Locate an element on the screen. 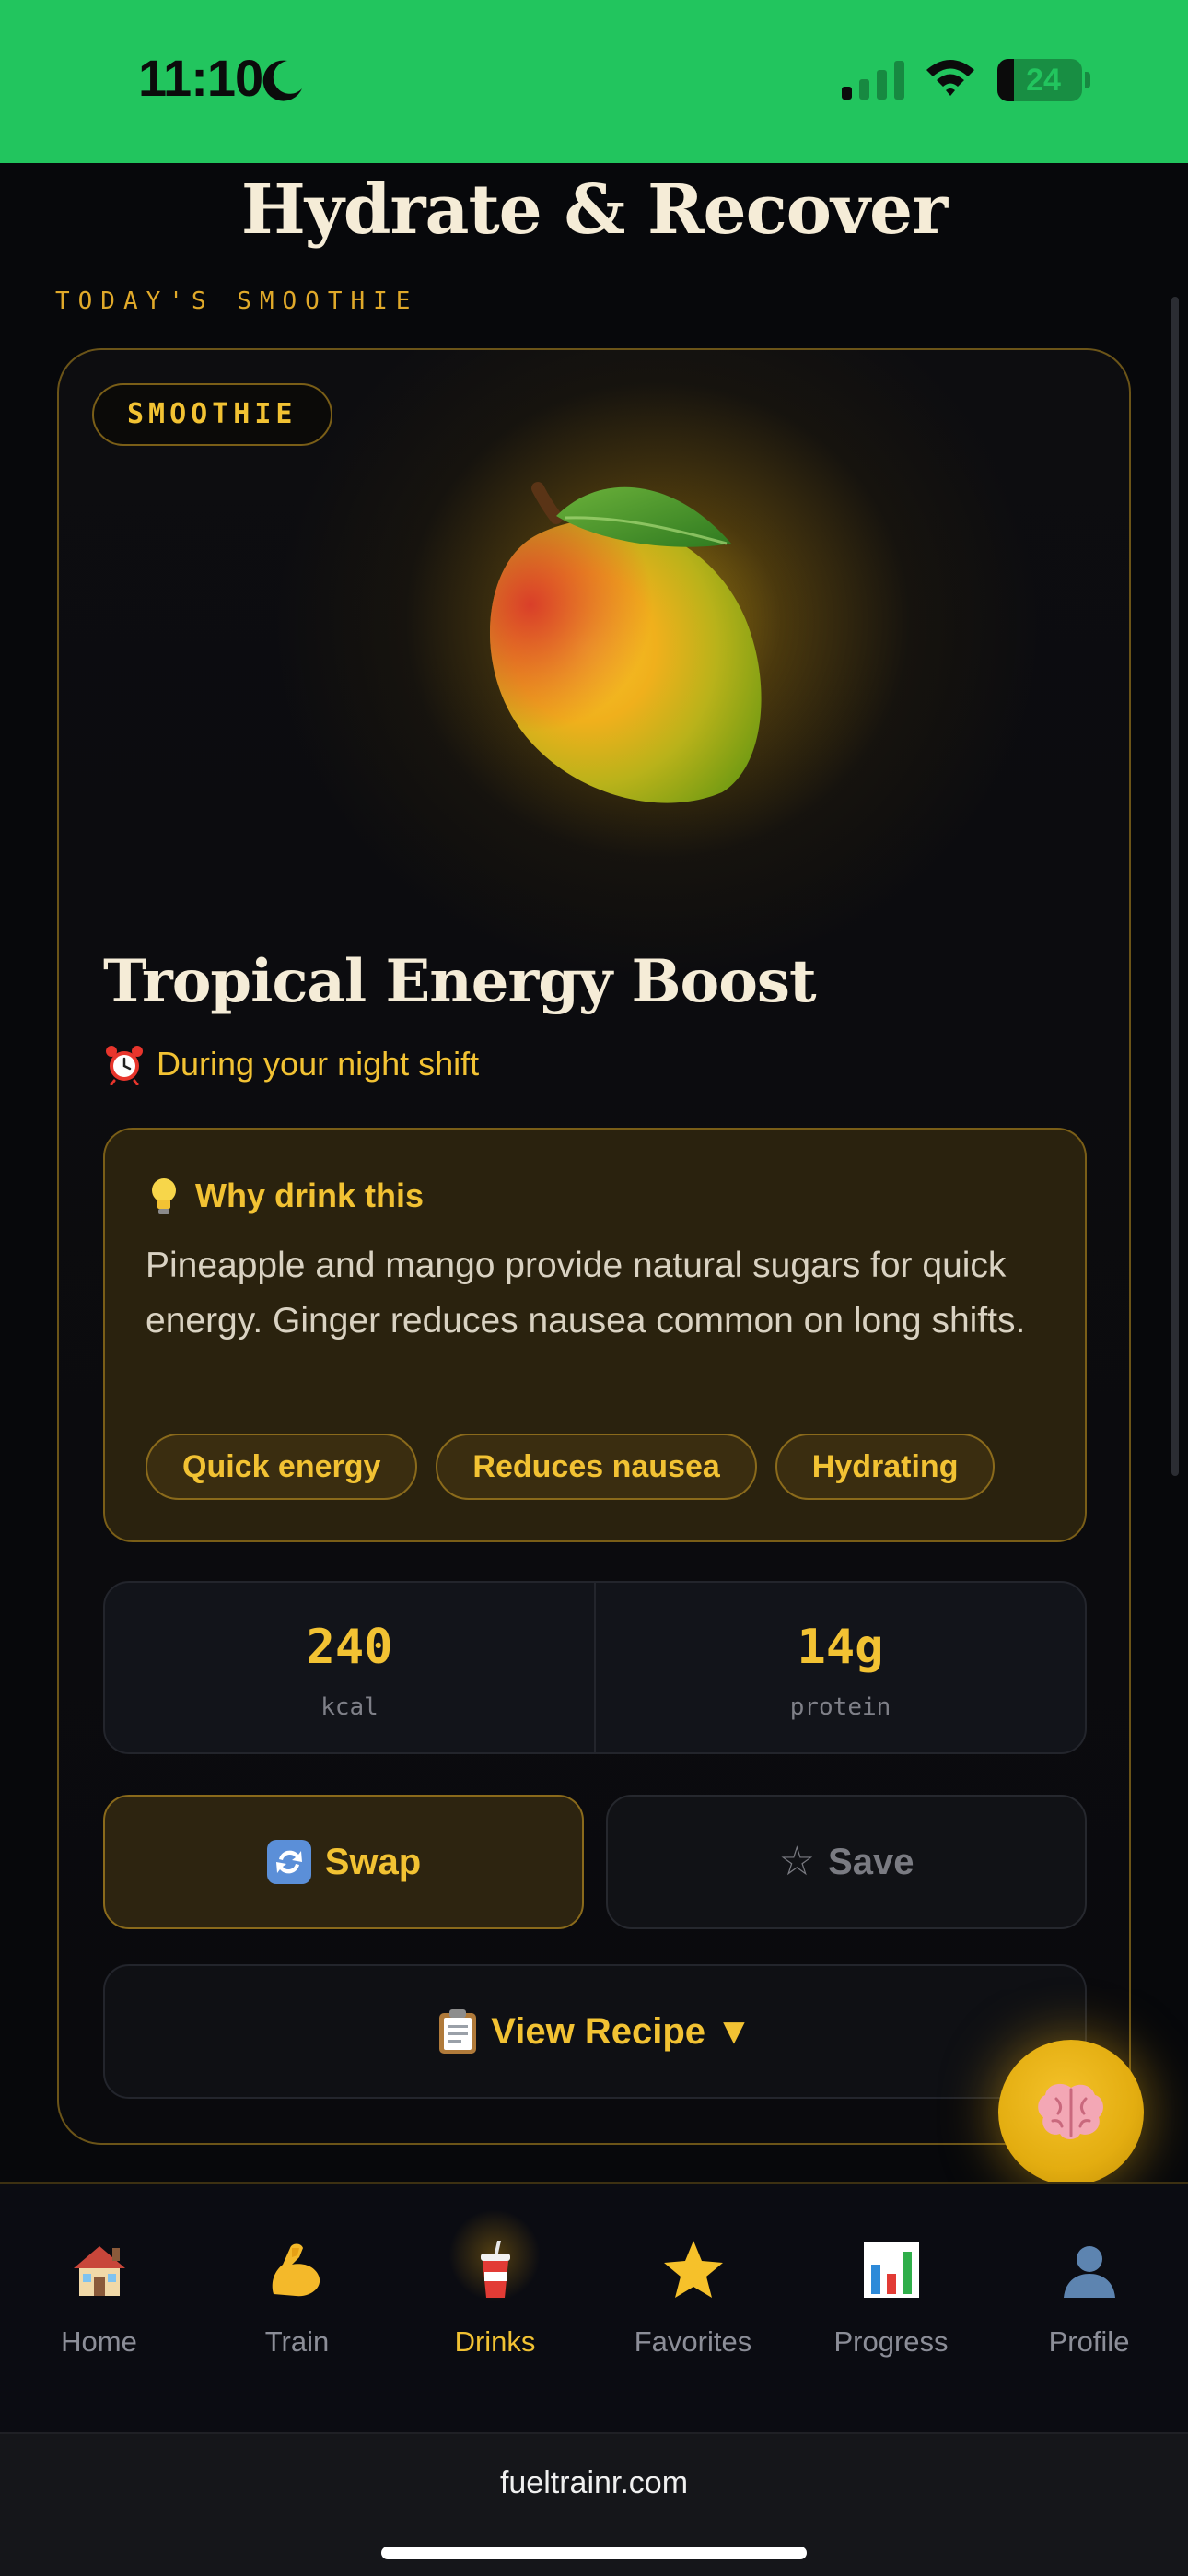 This screenshot has height=2576, width=1188. benefit-tag: Reduces nausea is located at coordinates (596, 1467).